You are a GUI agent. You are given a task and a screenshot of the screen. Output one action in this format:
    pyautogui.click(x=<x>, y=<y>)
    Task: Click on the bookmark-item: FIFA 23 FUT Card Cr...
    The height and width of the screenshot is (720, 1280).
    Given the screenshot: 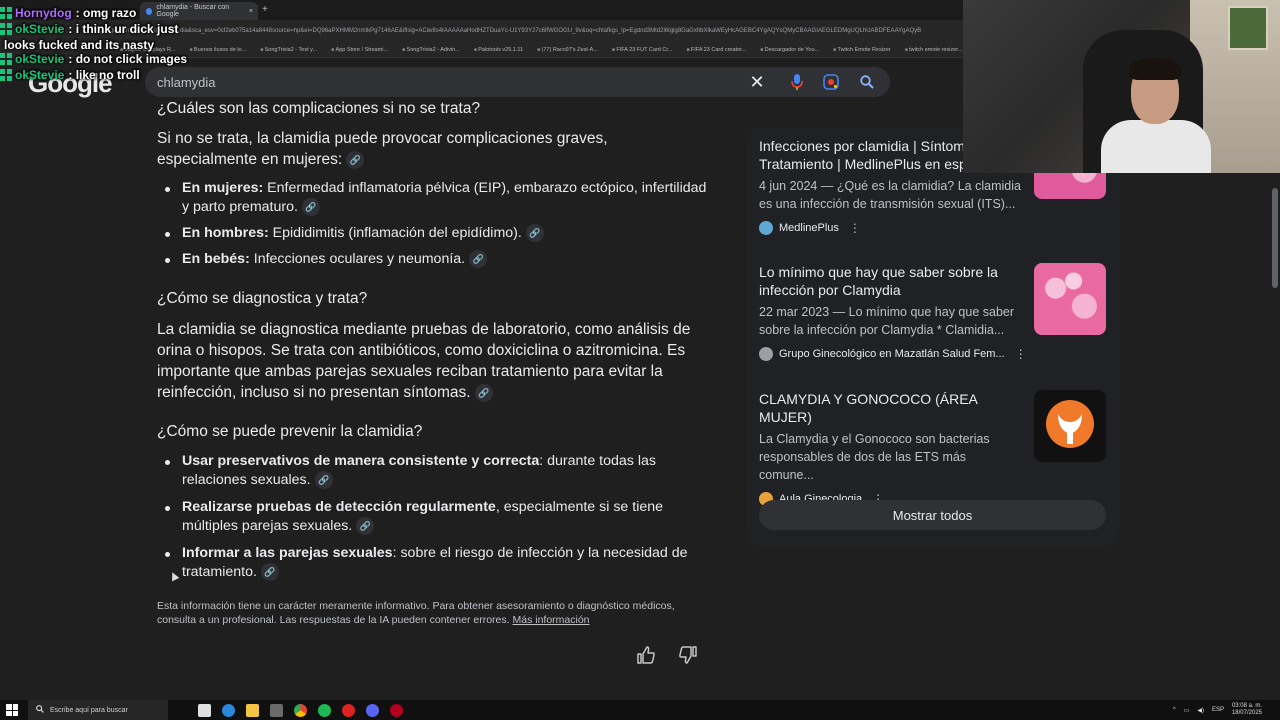 What is the action you would take?
    pyautogui.click(x=642, y=50)
    